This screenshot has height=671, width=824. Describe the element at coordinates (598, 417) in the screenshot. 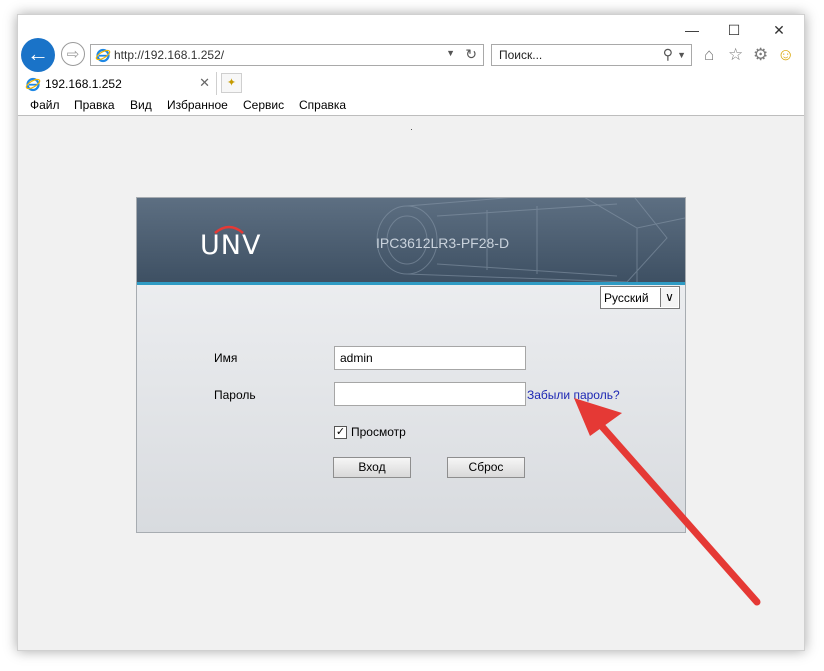

I see `annotation-arrow-head` at that location.